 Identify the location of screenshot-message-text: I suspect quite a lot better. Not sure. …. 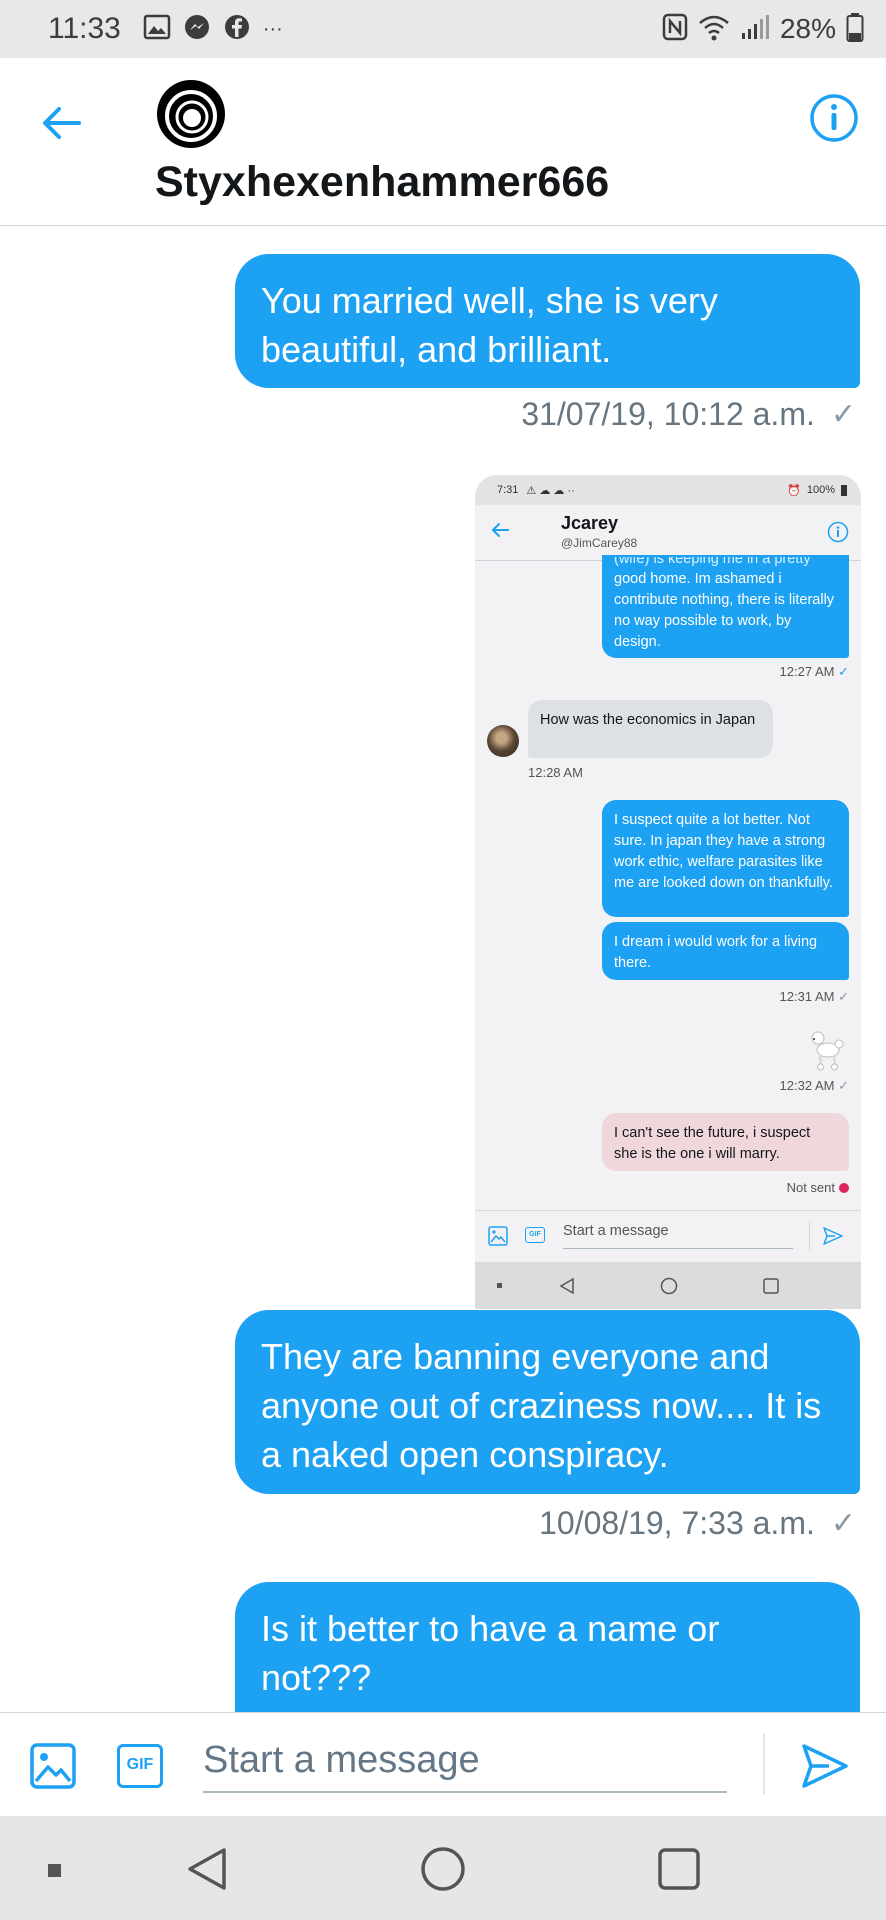
(723, 851).